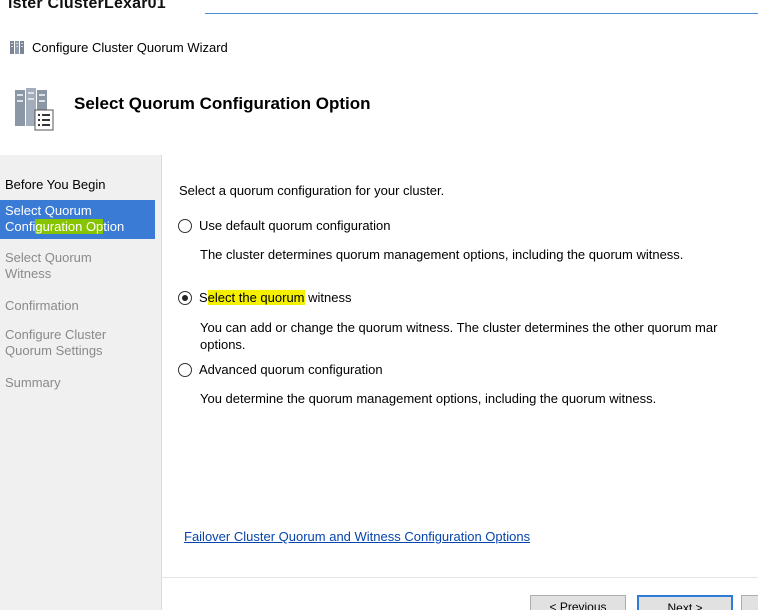  What do you see at coordinates (77, 383) in the screenshot?
I see `step-summary: Summary` at bounding box center [77, 383].